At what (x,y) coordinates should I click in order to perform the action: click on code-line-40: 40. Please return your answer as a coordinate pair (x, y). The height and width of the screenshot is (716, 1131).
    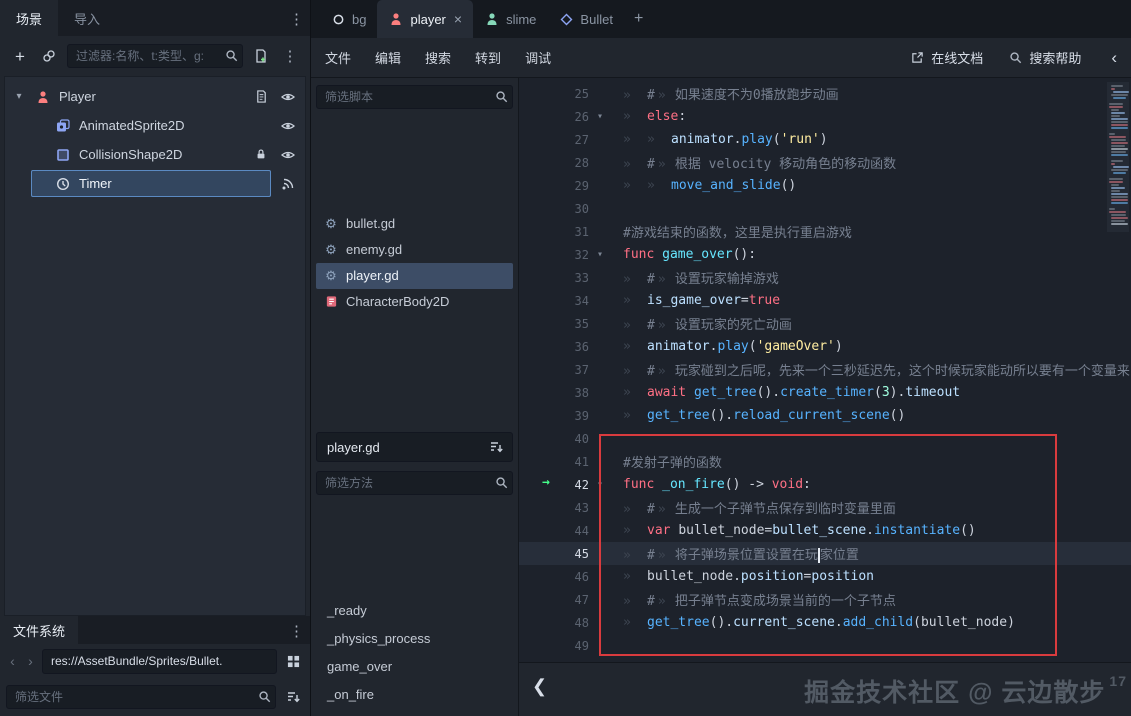
    Looking at the image, I should click on (825, 438).